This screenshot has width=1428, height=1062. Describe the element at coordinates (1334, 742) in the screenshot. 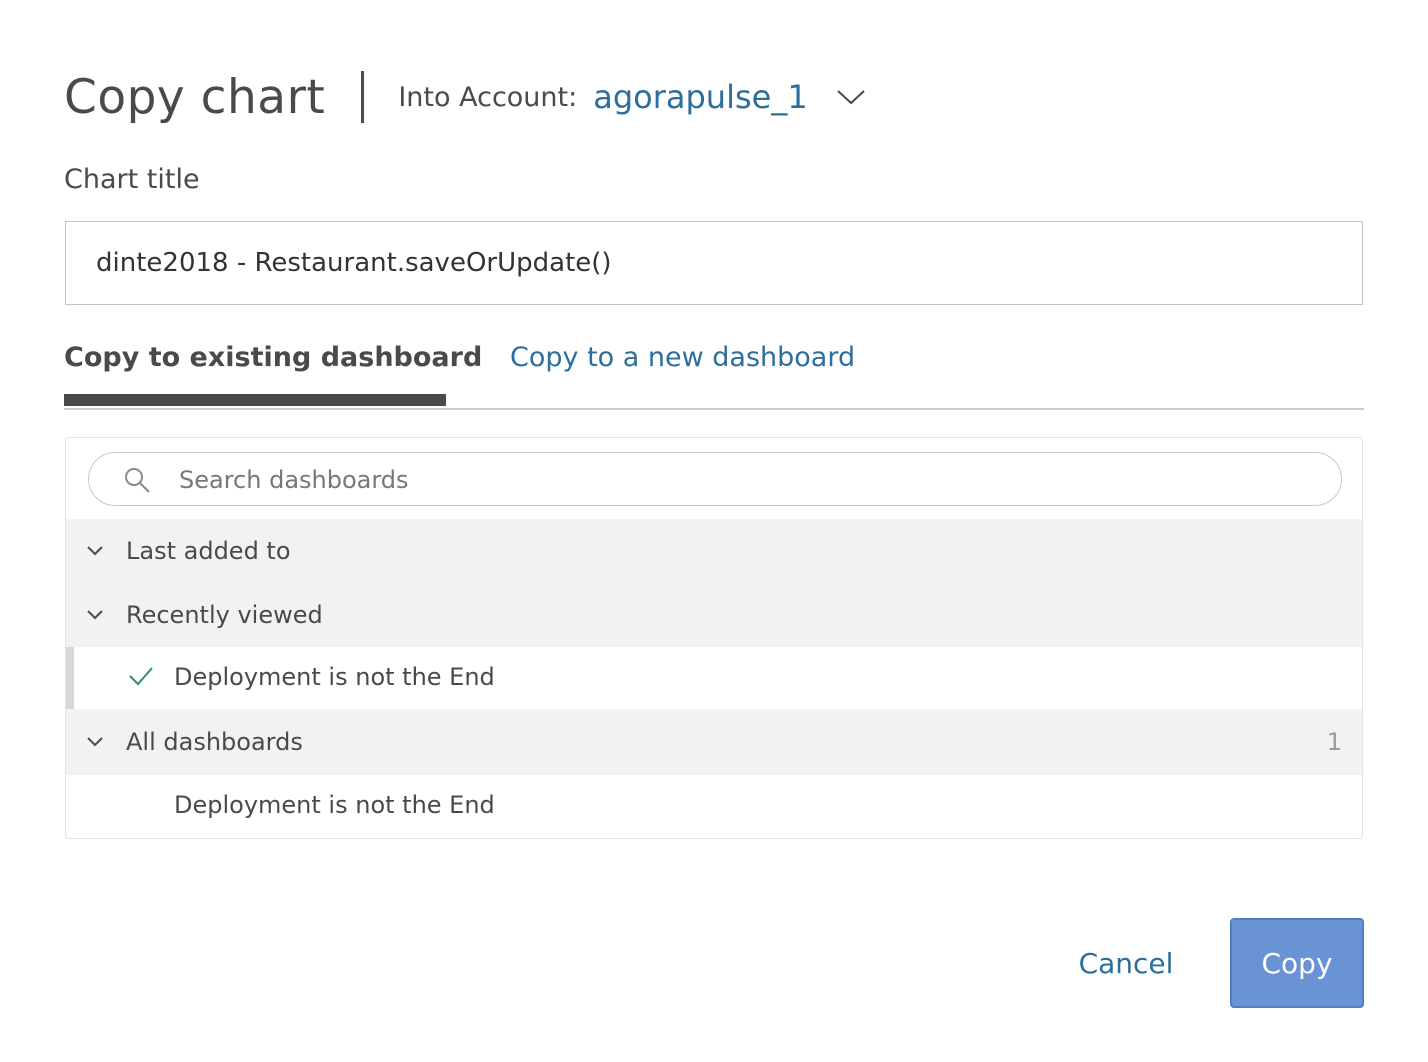

I see `group-count: 1` at that location.